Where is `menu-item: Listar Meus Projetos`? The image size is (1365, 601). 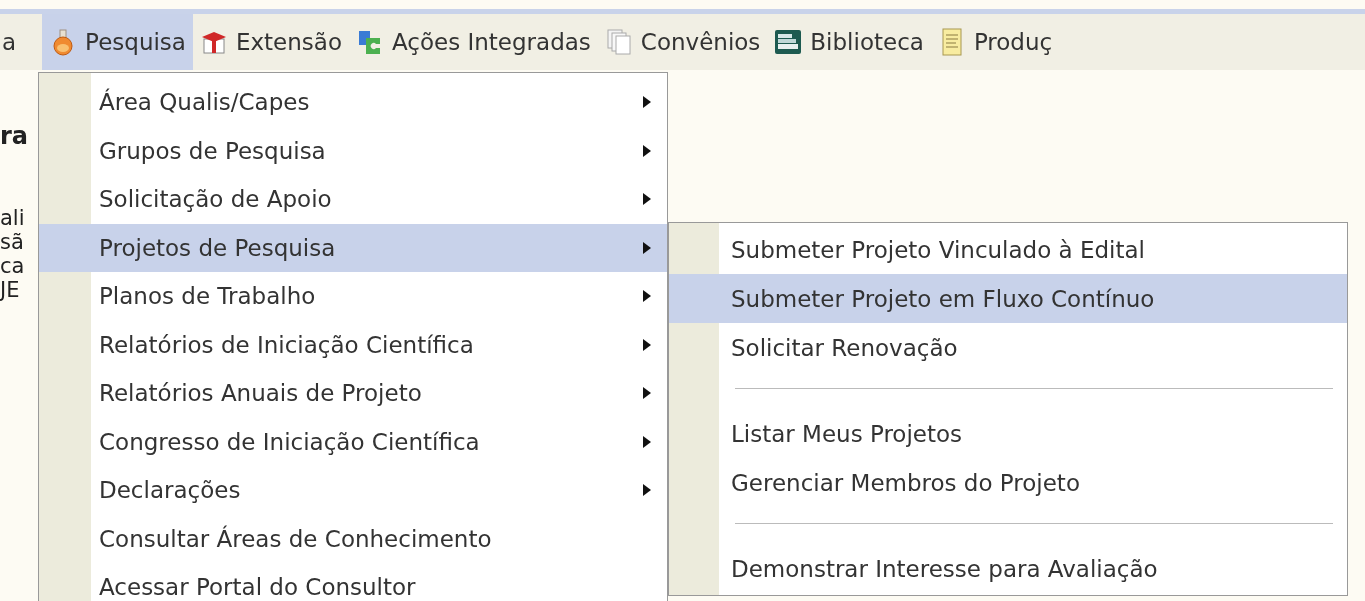 menu-item: Listar Meus Projetos is located at coordinates (1008, 433).